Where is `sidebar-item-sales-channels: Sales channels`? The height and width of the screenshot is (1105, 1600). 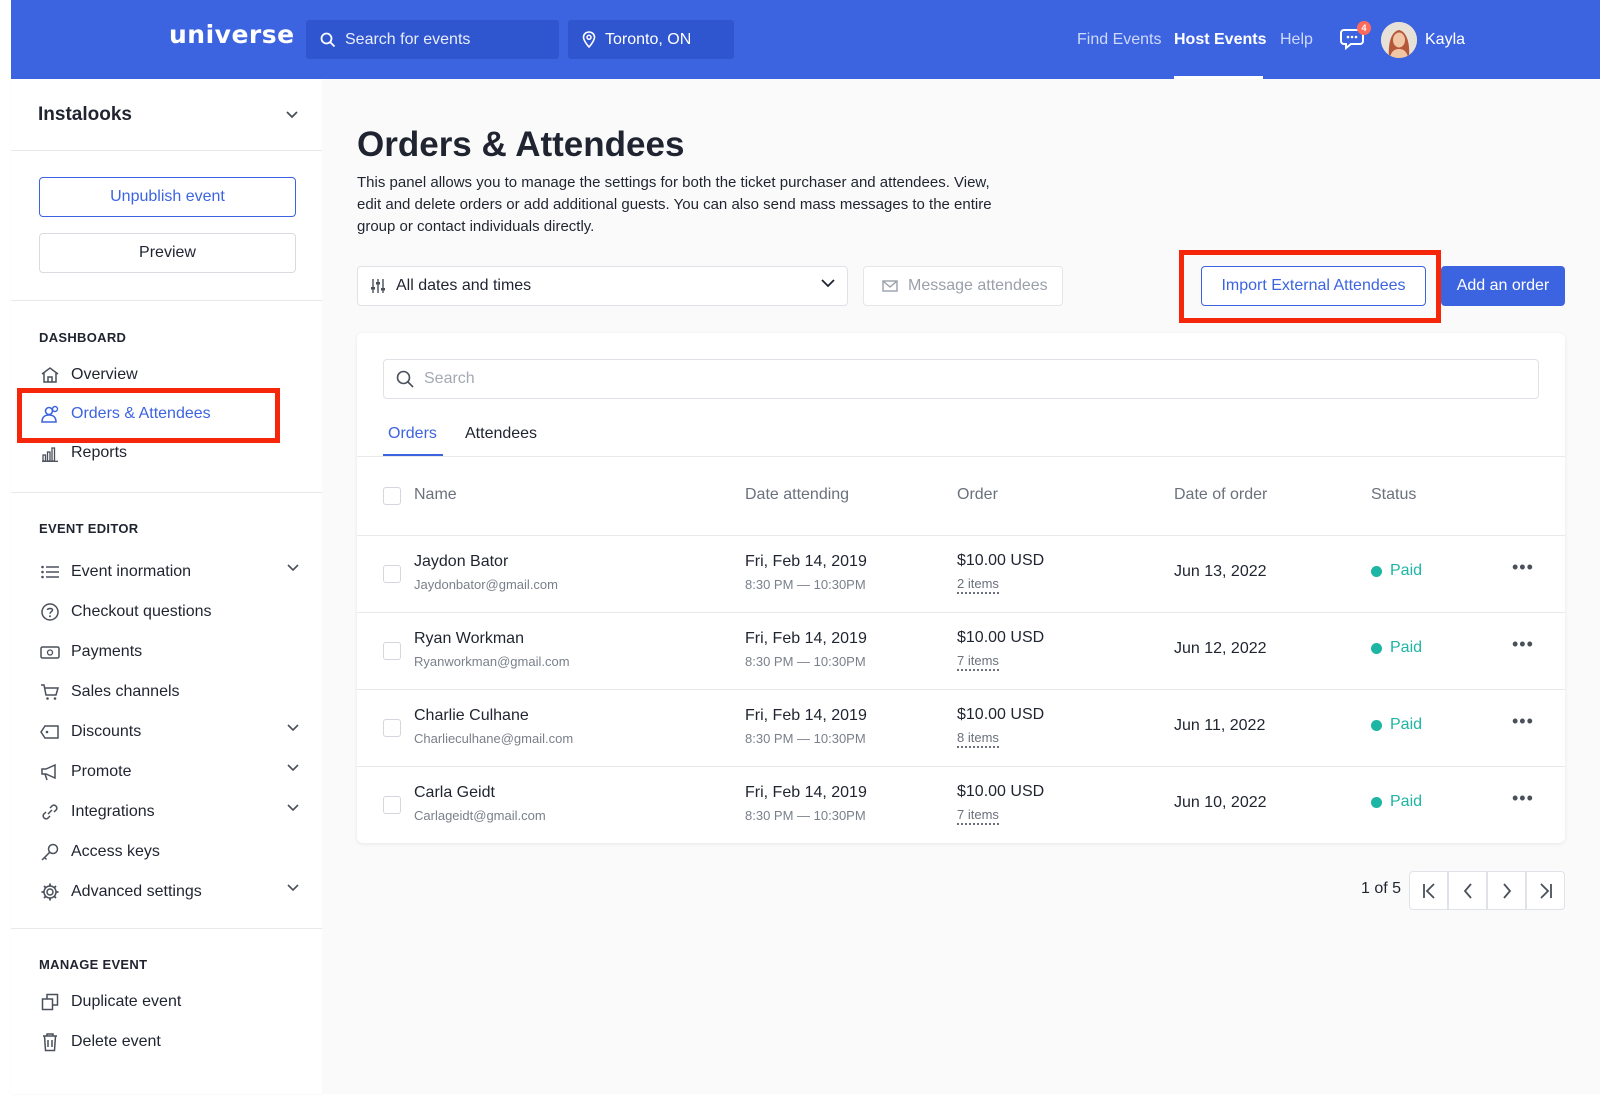
sidebar-item-sales-channels: Sales channels is located at coordinates (169, 692).